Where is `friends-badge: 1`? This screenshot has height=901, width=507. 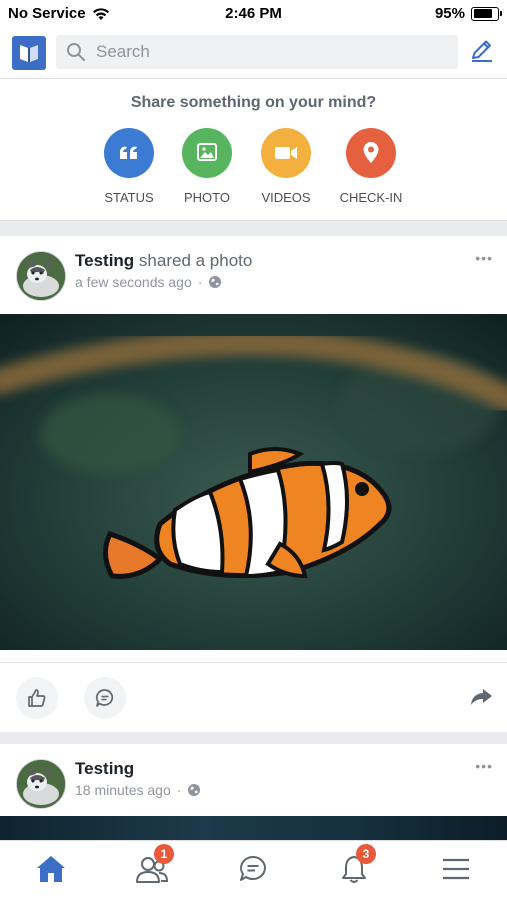 friends-badge: 1 is located at coordinates (164, 854).